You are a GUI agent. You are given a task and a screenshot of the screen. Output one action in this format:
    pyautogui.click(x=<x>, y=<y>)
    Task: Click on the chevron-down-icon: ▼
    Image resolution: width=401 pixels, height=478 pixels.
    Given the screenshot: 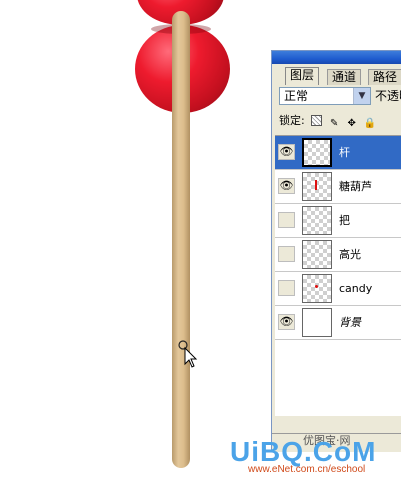 What is the action you would take?
    pyautogui.click(x=361, y=96)
    